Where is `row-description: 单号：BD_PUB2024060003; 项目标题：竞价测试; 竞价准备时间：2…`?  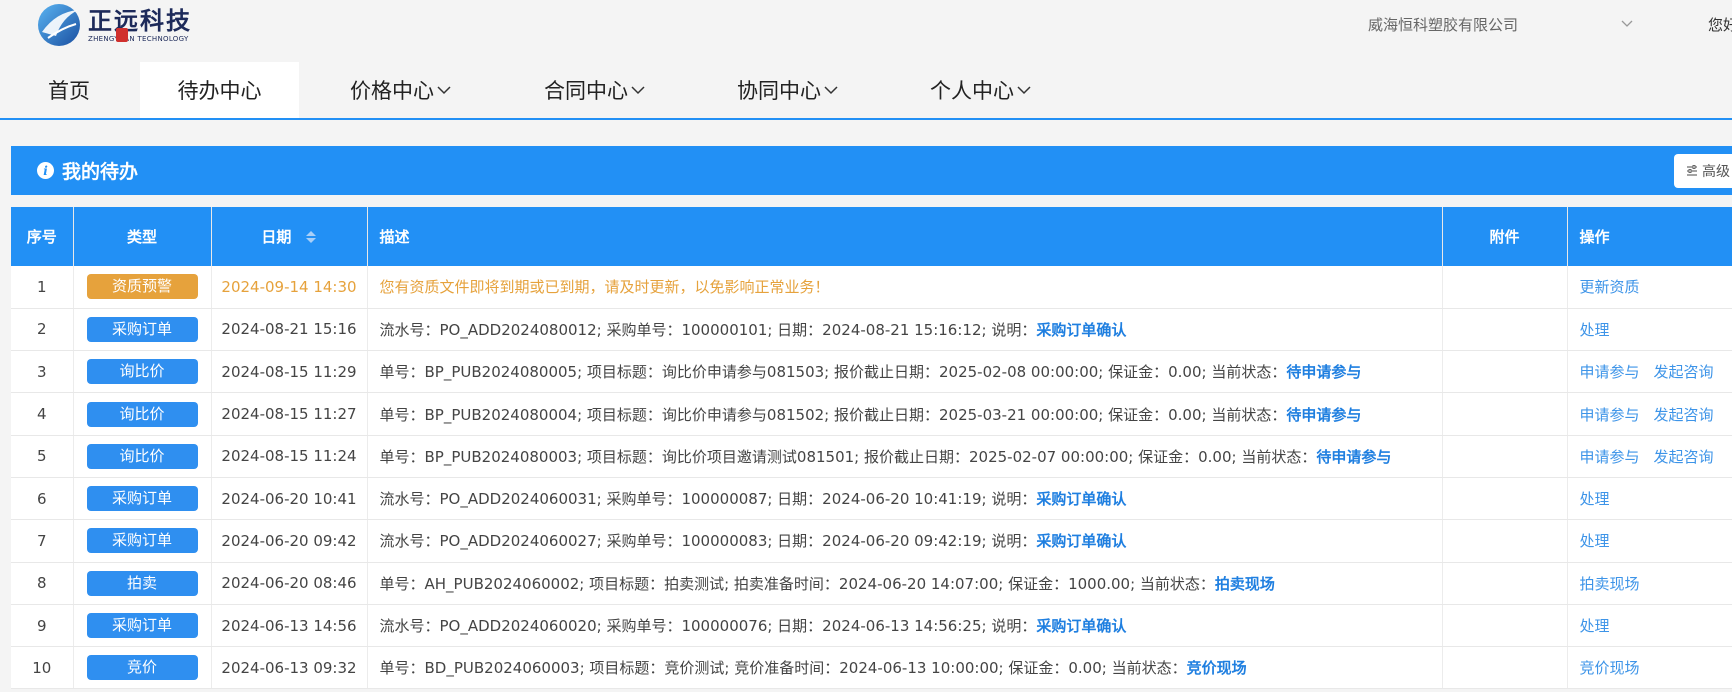
row-description: 单号：BD_PUB2024060003; 项目标题：竞价测试; 竞价准备时间：2… is located at coordinates (905, 668).